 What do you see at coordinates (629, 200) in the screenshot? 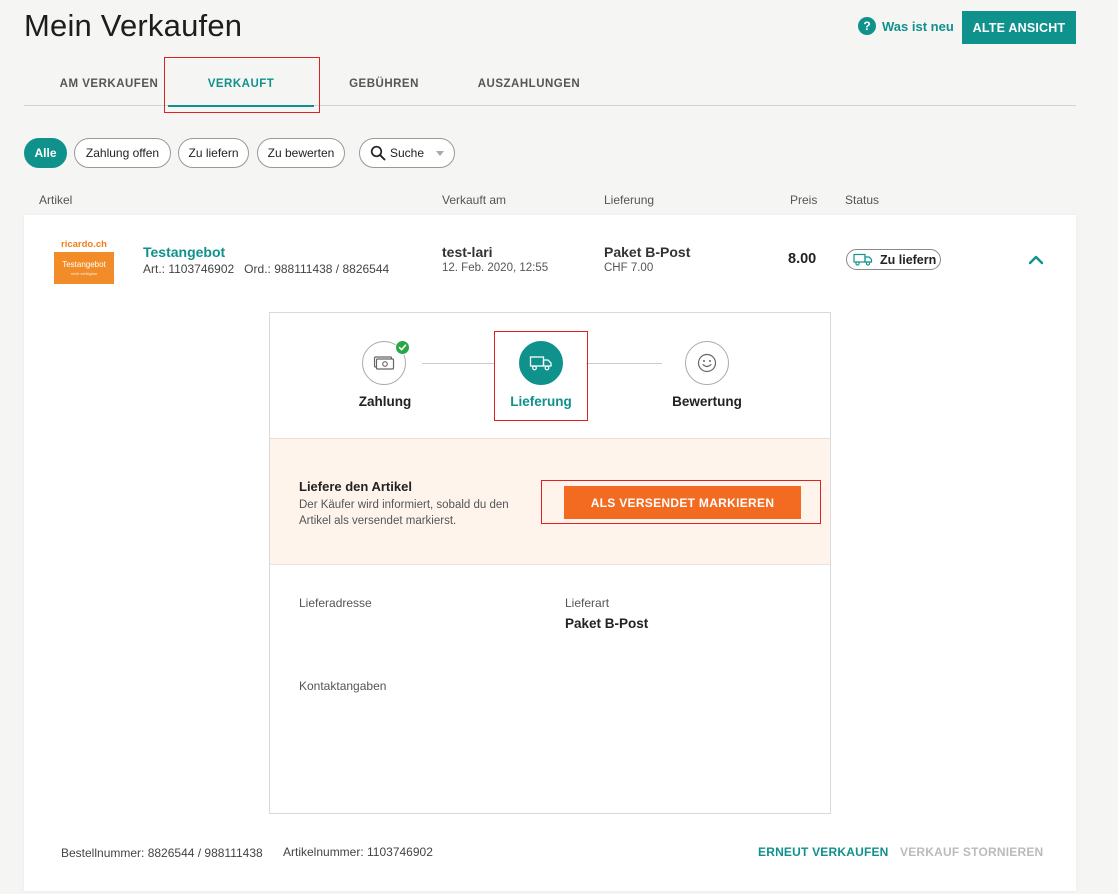
I see `column-header-delivery: Lieferung` at bounding box center [629, 200].